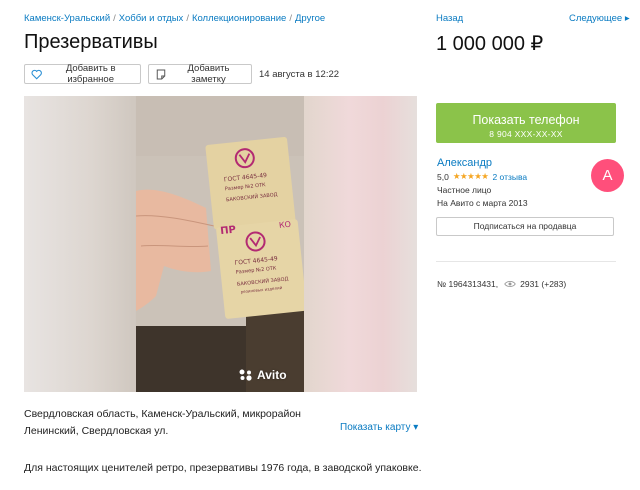 This screenshot has height=490, width=640. What do you see at coordinates (468, 284) in the screenshot?
I see `item-number: № 1964313431,` at bounding box center [468, 284].